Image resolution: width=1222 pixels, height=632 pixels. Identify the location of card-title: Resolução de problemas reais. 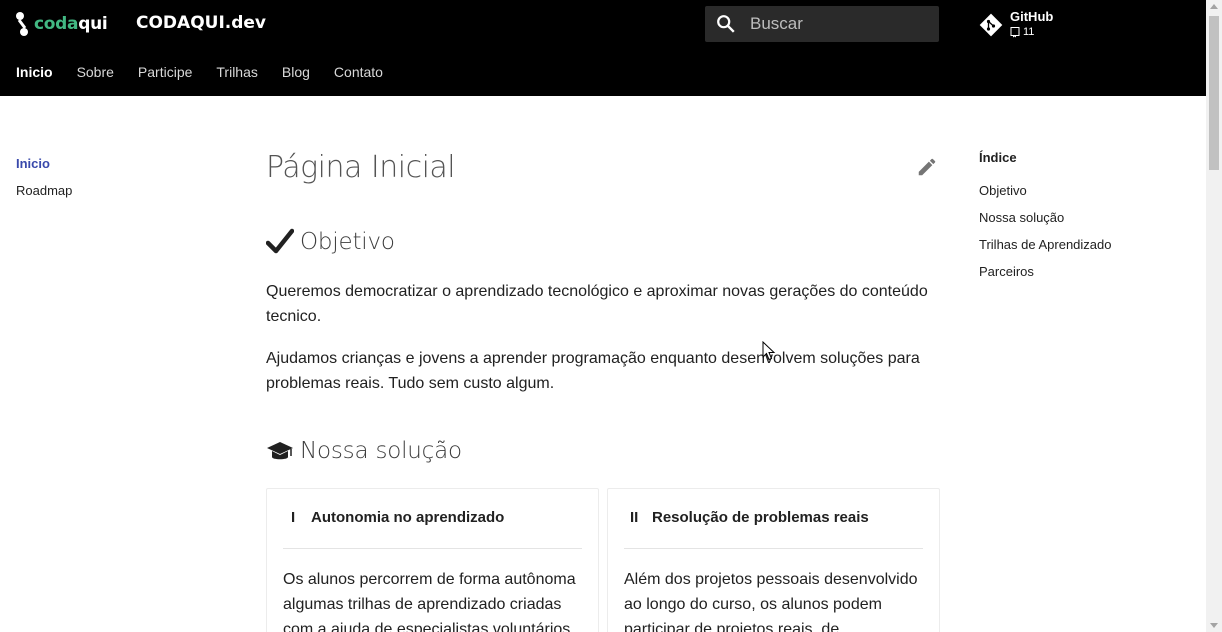
(760, 517).